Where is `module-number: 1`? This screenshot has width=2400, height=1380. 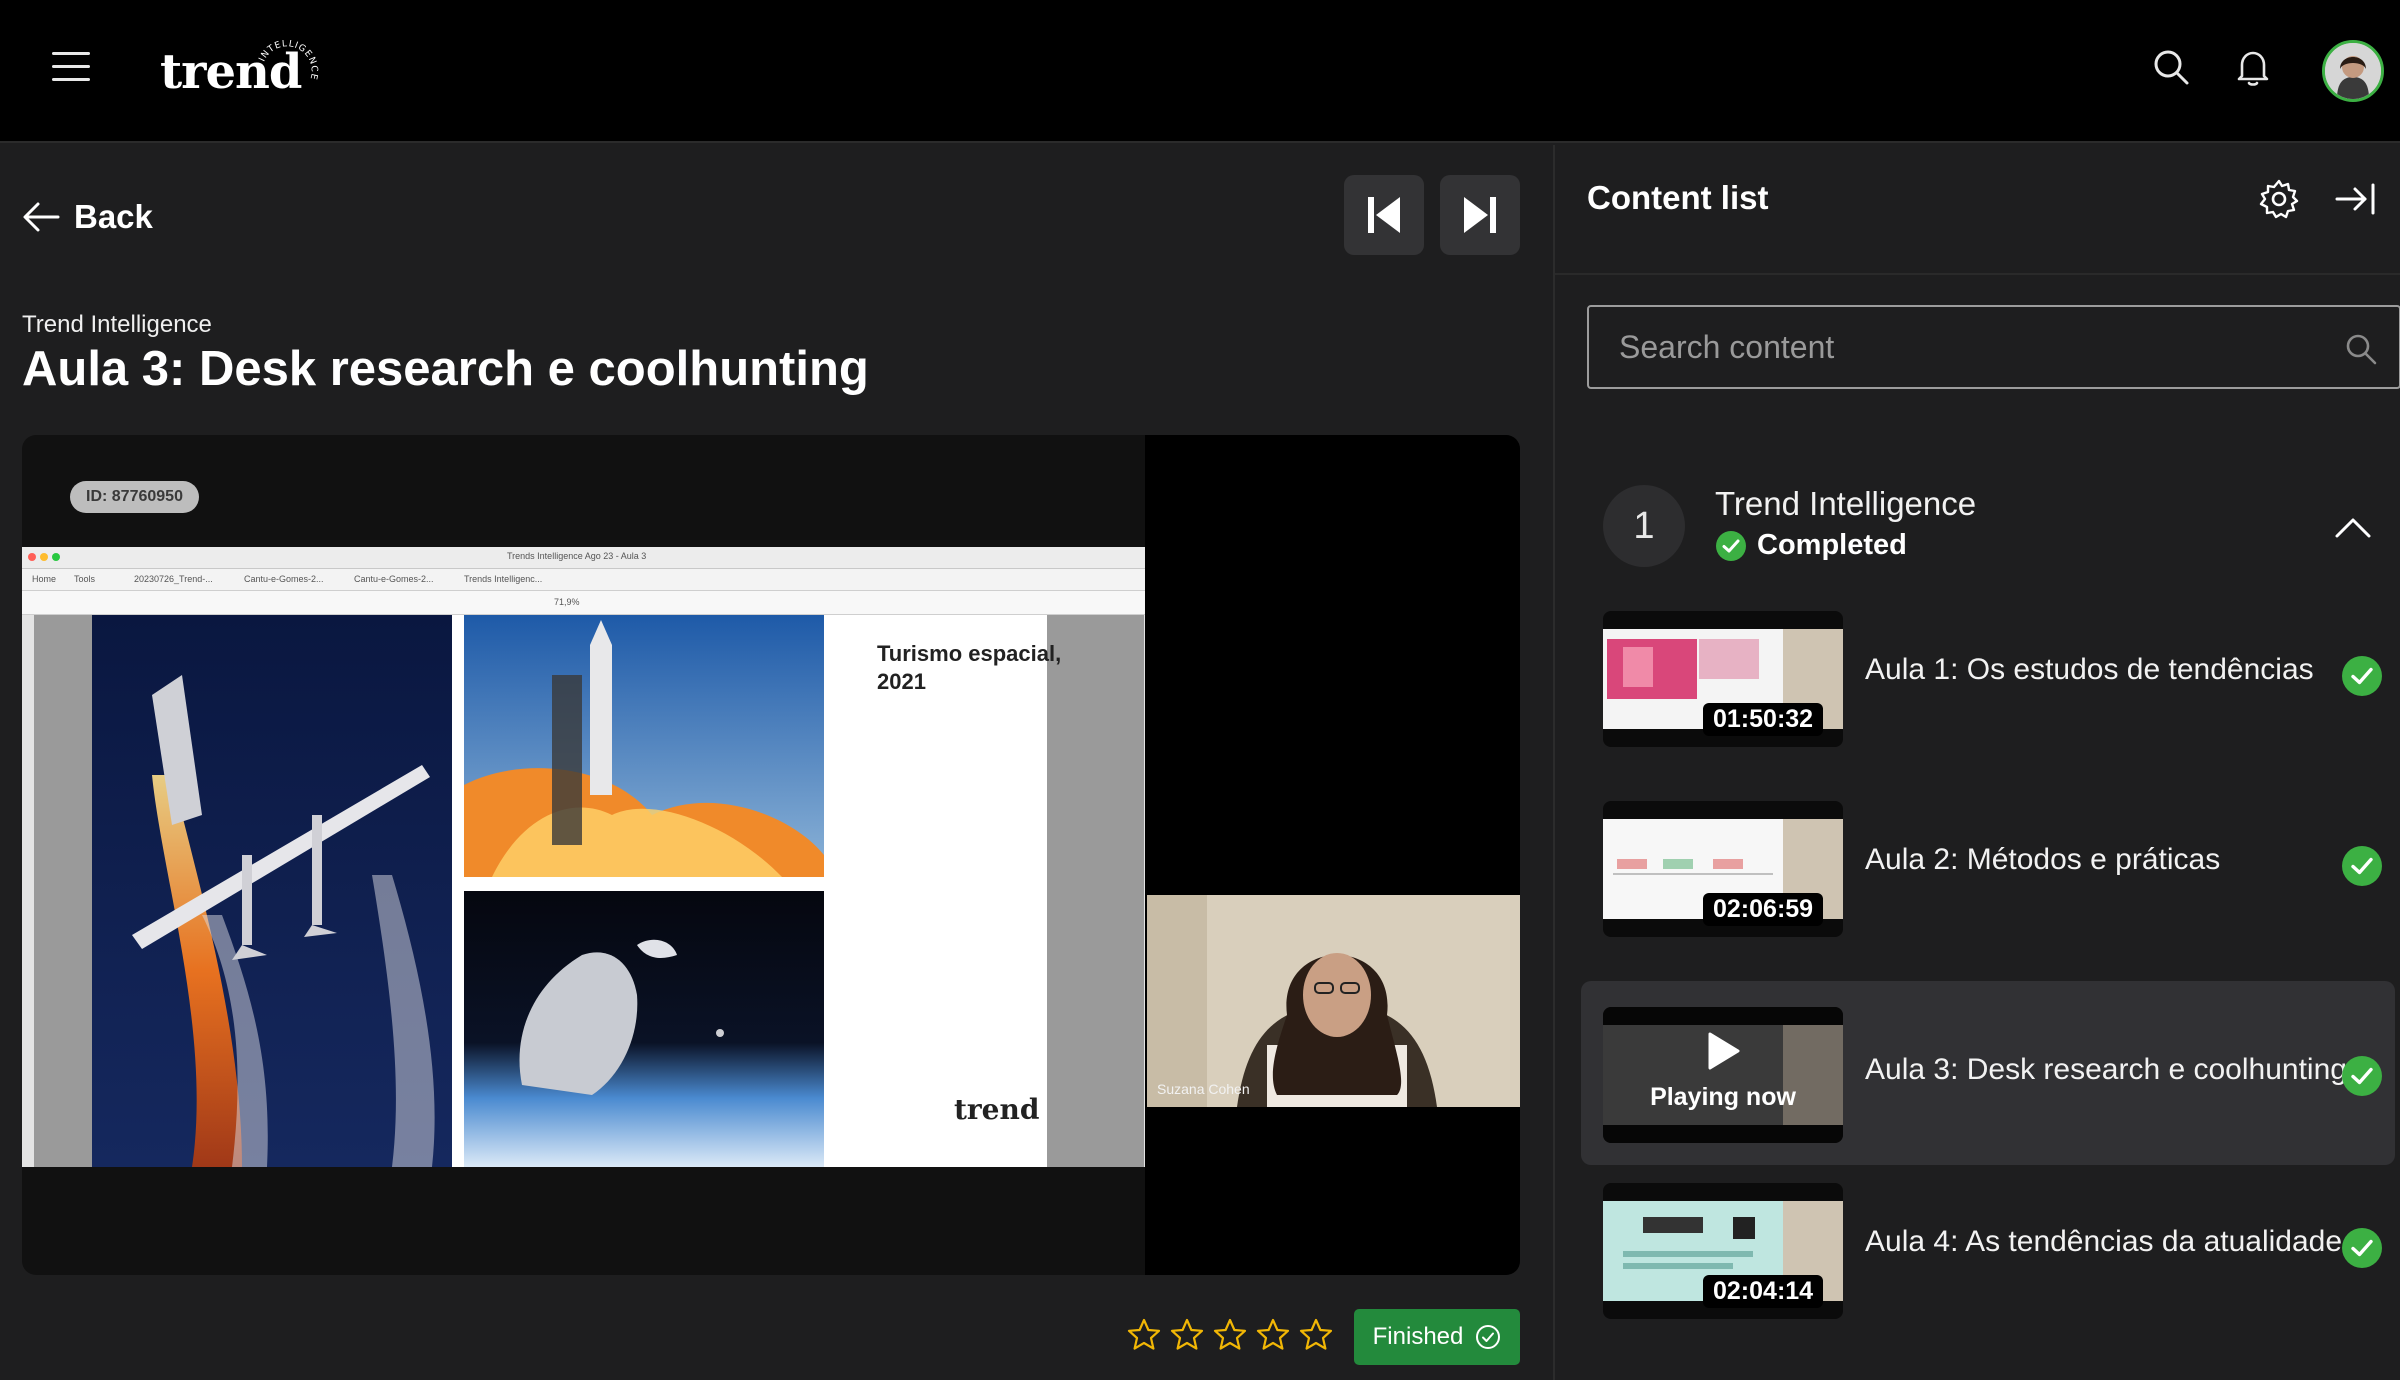 module-number: 1 is located at coordinates (1644, 526).